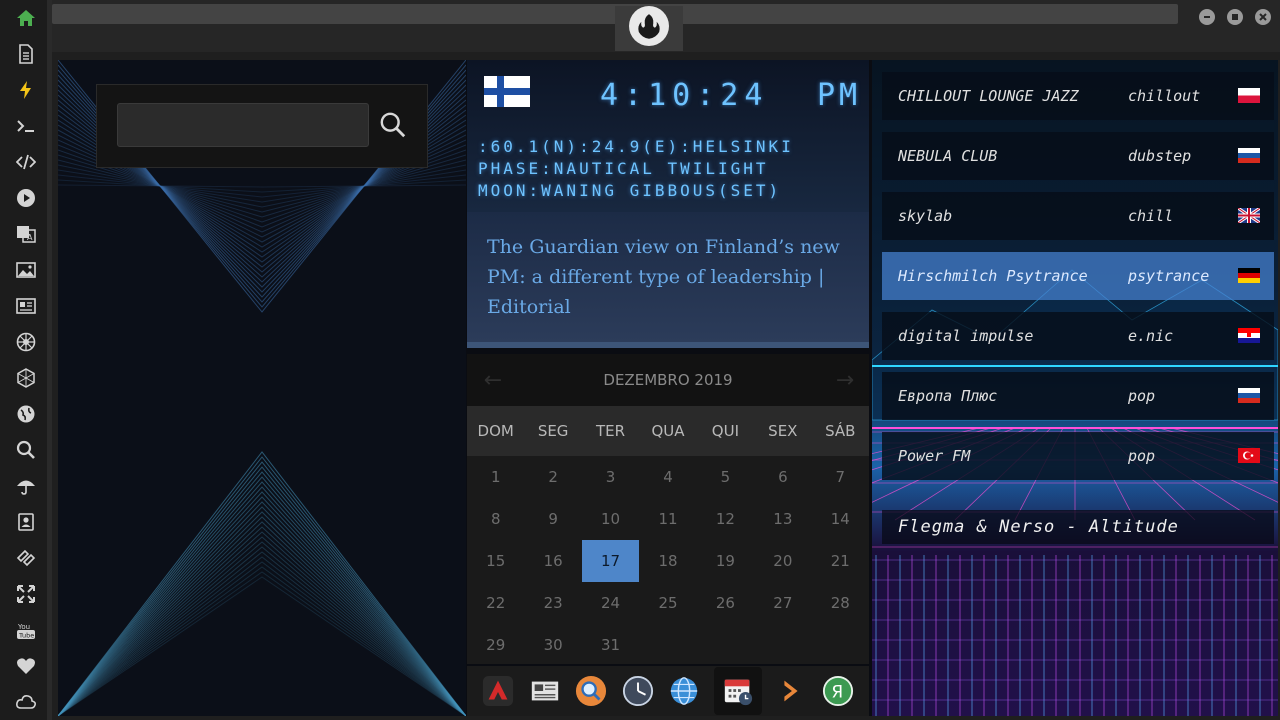 This screenshot has width=1280, height=720. Describe the element at coordinates (26, 360) in the screenshot. I see `sidebar: A You Tube` at that location.